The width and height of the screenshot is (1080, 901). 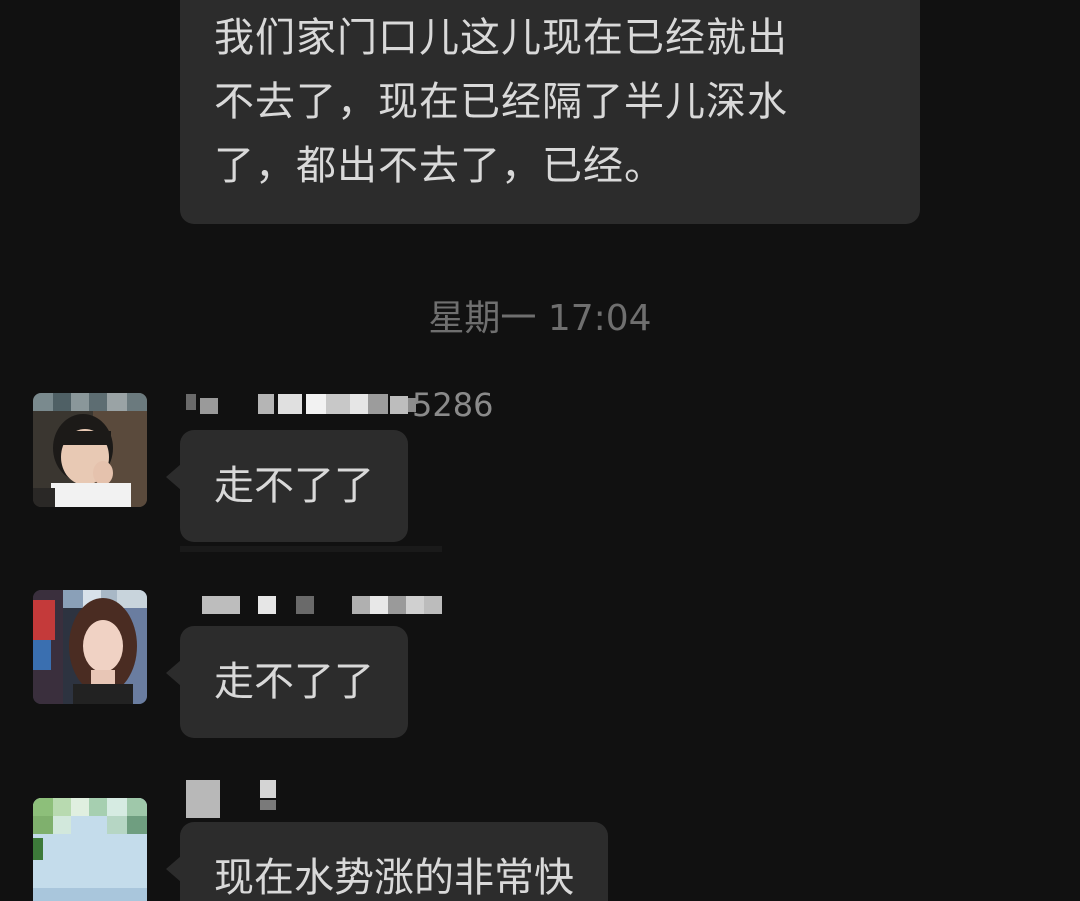 I want to click on message-line: 不去了，现在已经隔了半儿深水, so click(x=501, y=102).